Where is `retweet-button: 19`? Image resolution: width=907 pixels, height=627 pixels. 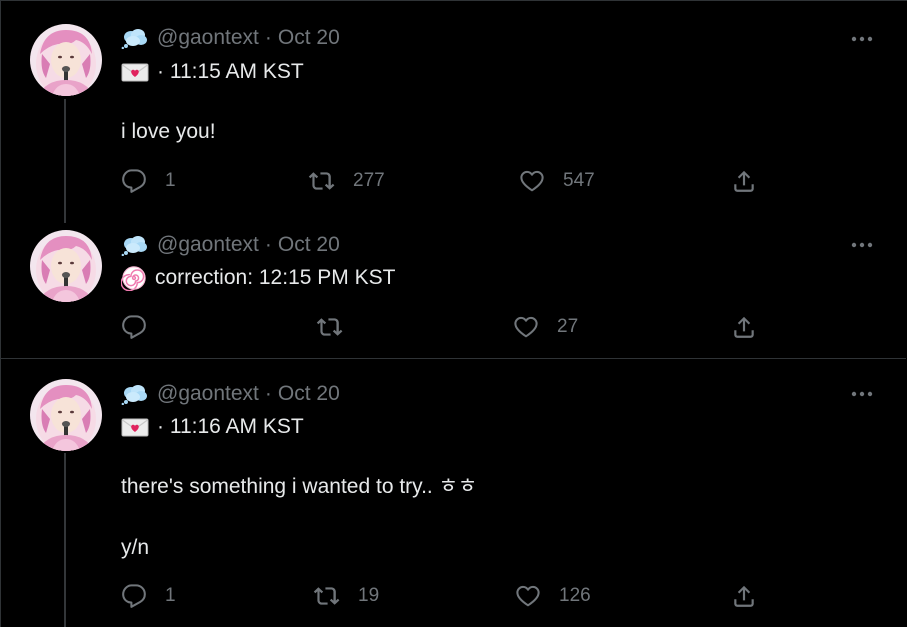 retweet-button: 19 is located at coordinates (346, 596).